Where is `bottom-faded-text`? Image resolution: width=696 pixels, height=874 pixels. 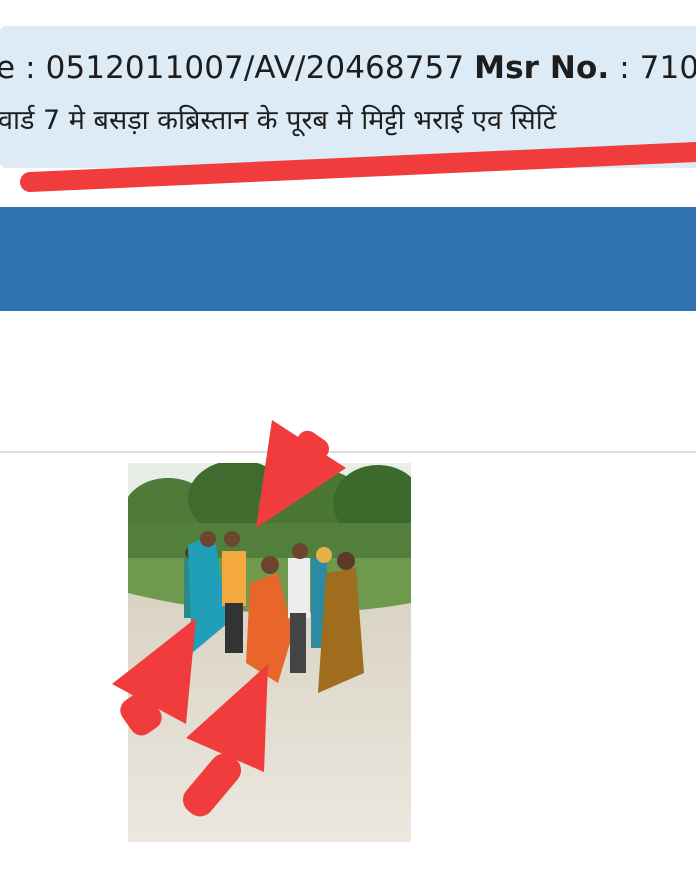 bottom-faded-text is located at coordinates (220, 870).